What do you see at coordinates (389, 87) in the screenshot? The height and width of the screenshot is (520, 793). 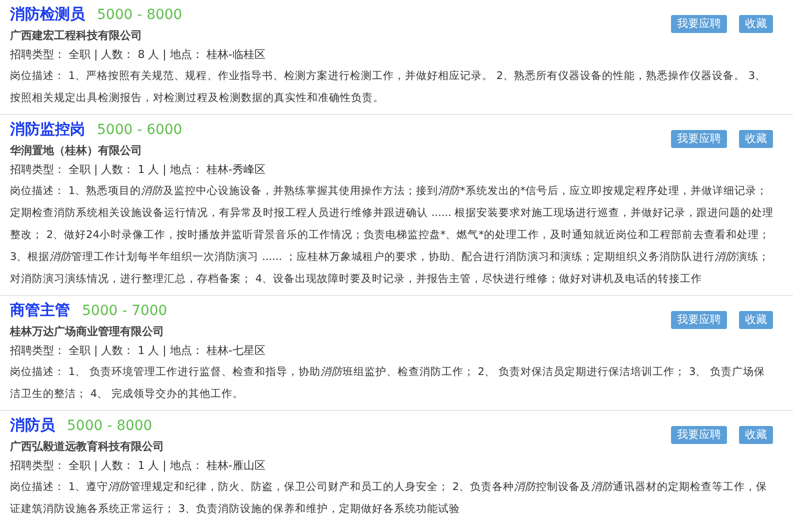 I see `job-description: 岗位描述： 1、严格按照有关规范、规程、作业指导书、检测方案进行检测工作，并做好相应记录。 2、熟悉所有仪器设备的性能，熟悉操作仪器设备。 3、按照相关规定出具检测报告，对检测过程及检测数据的真实性和准确性负责。` at bounding box center [389, 87].